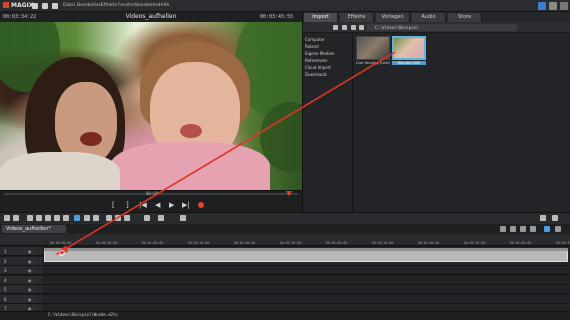  What do you see at coordinates (61, 250) in the screenshot?
I see `drag-arrow-head` at bounding box center [61, 250].